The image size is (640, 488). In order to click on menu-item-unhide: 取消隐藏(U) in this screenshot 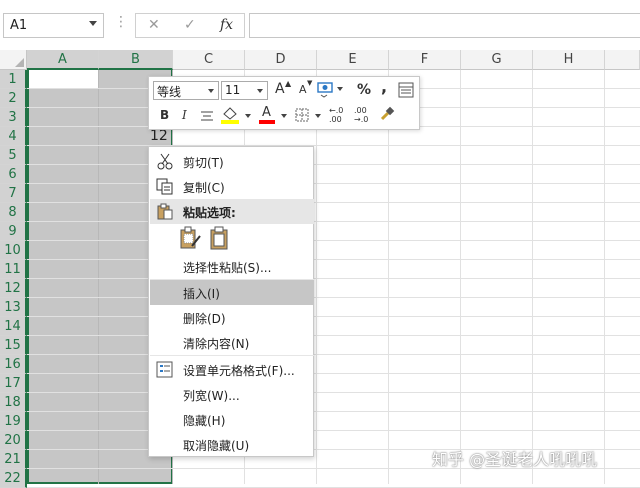, I will do `click(232, 444)`.